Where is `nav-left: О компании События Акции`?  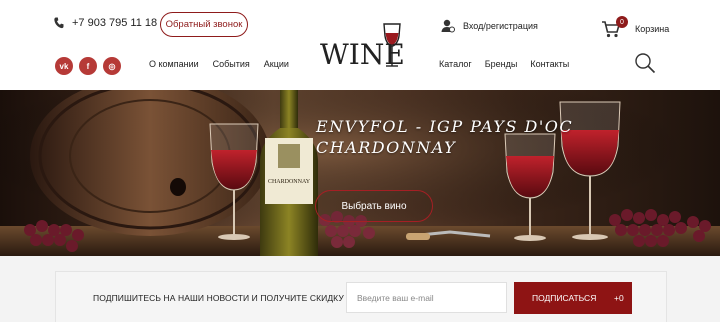
nav-left: О компании События Акции is located at coordinates (219, 64).